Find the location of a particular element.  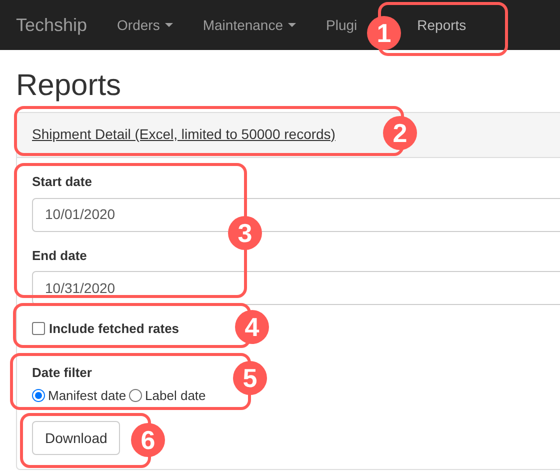

report-link: Shipment Detail (Excel, limited to 50000 records) is located at coordinates (184, 134).